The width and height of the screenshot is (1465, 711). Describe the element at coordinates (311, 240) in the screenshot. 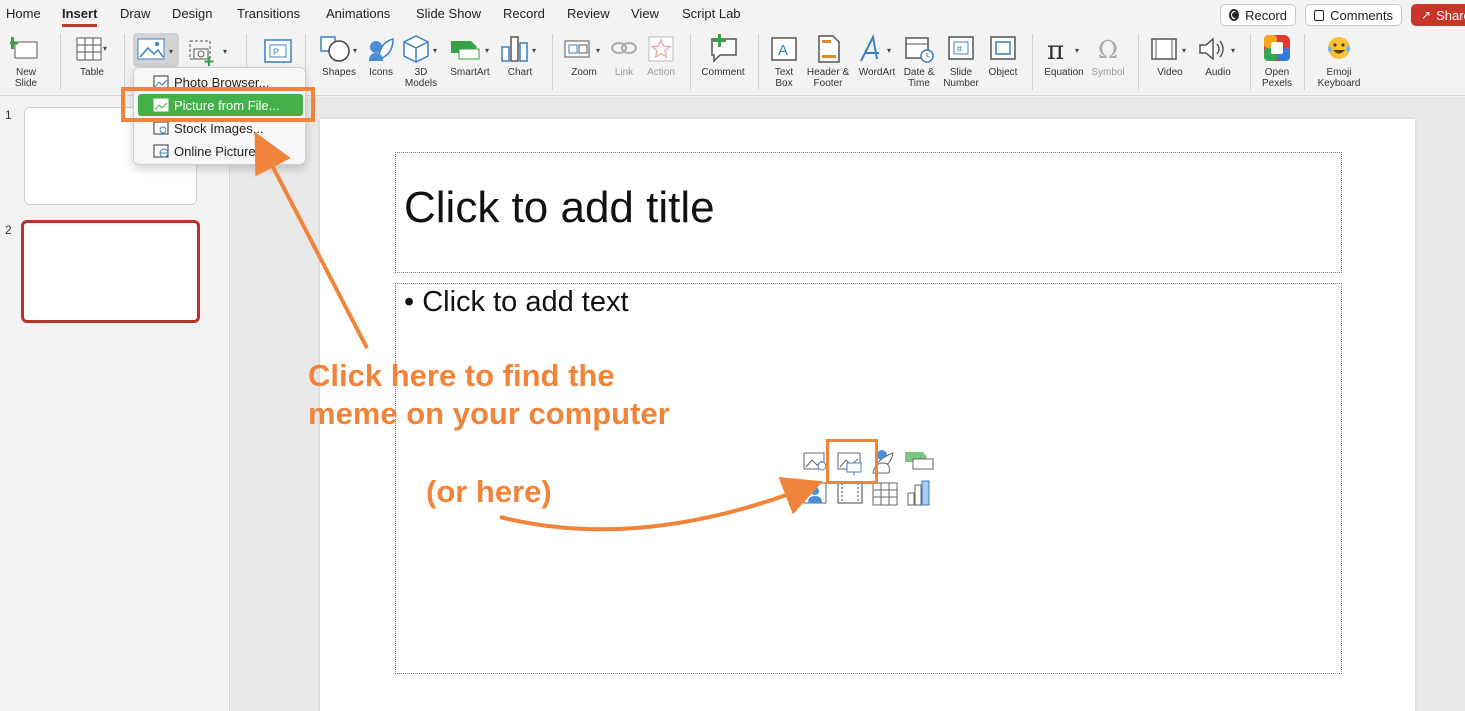

I see `annotation-arrow-up` at that location.